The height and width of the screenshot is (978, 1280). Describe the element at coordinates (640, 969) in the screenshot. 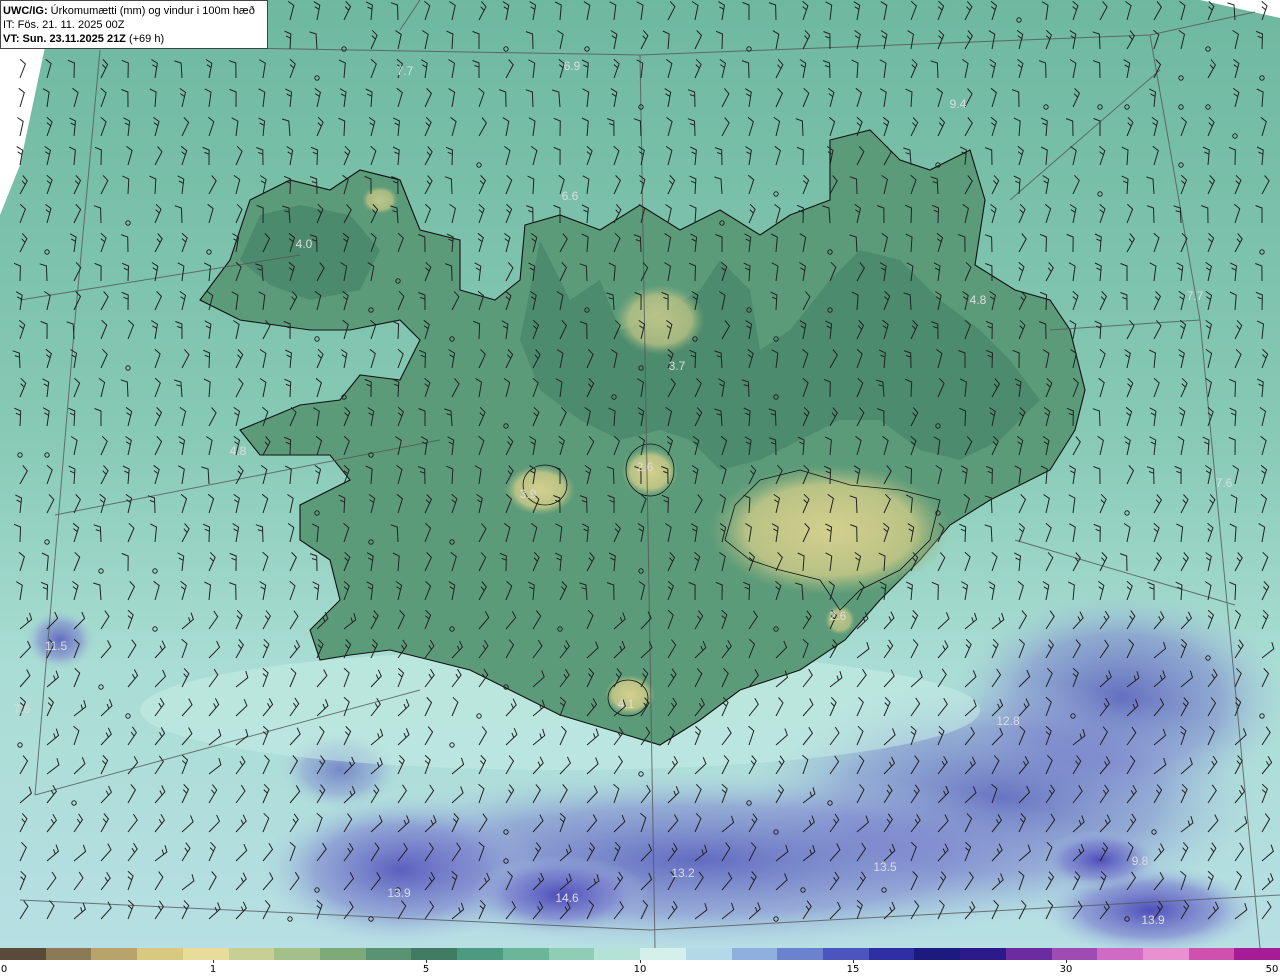

I see `colorbar-tick: 10` at that location.